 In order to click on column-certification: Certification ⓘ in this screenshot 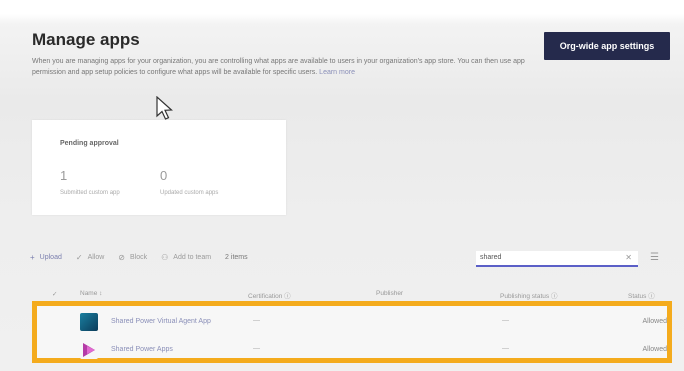, I will do `click(269, 295)`.